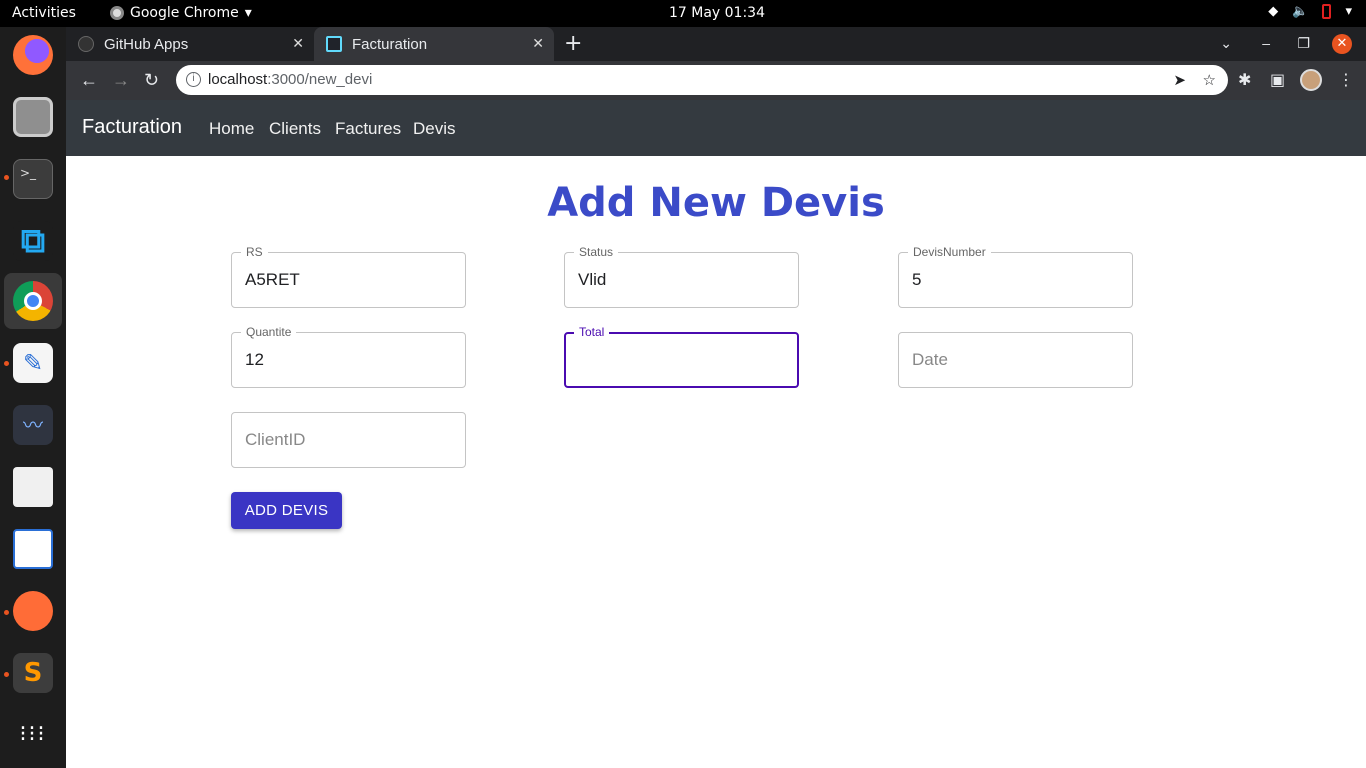 The width and height of the screenshot is (1366, 768). Describe the element at coordinates (1300, 11) in the screenshot. I see `volume-icon: 🔈` at that location.